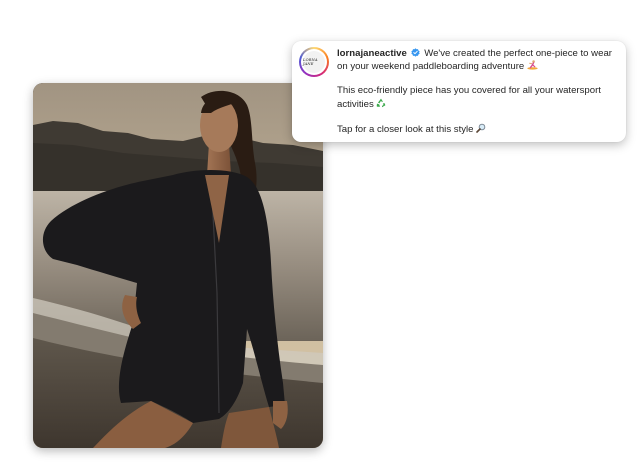  I want to click on brand-logo: LORNA JANE, so click(314, 62).